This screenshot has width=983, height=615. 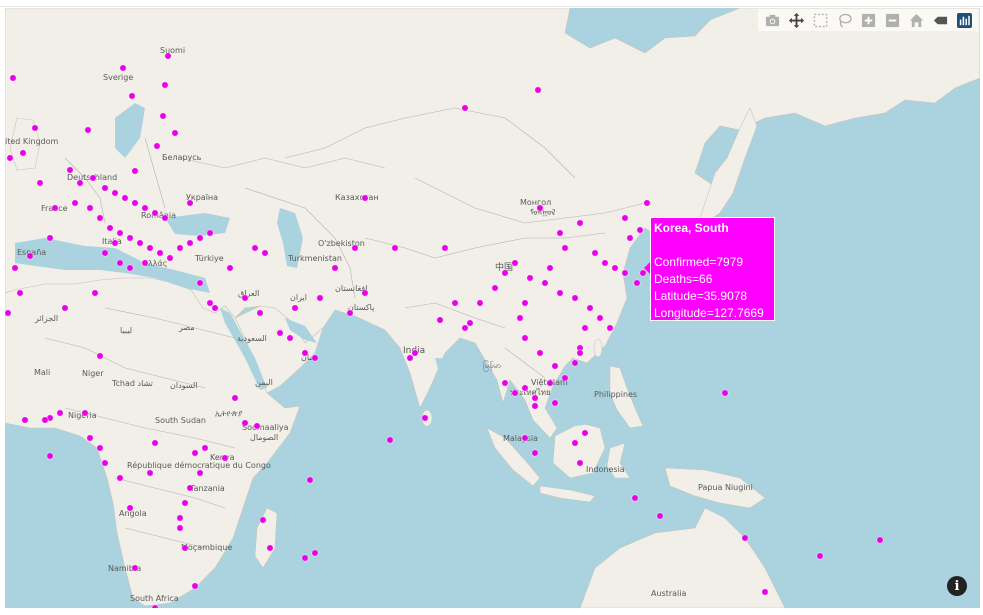 I want to click on camera-icon, so click(x=772, y=20).